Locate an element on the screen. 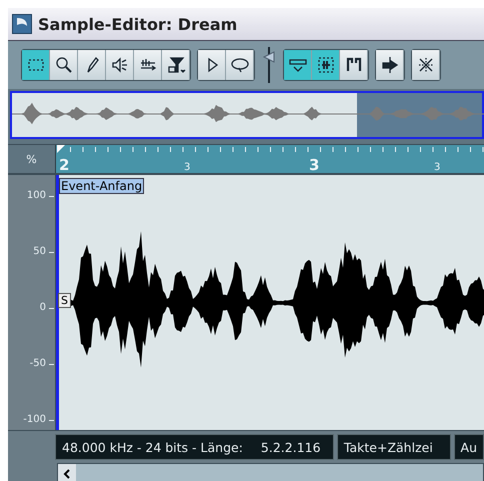 The image size is (484, 481). scroll-left-button is located at coordinates (67, 472).